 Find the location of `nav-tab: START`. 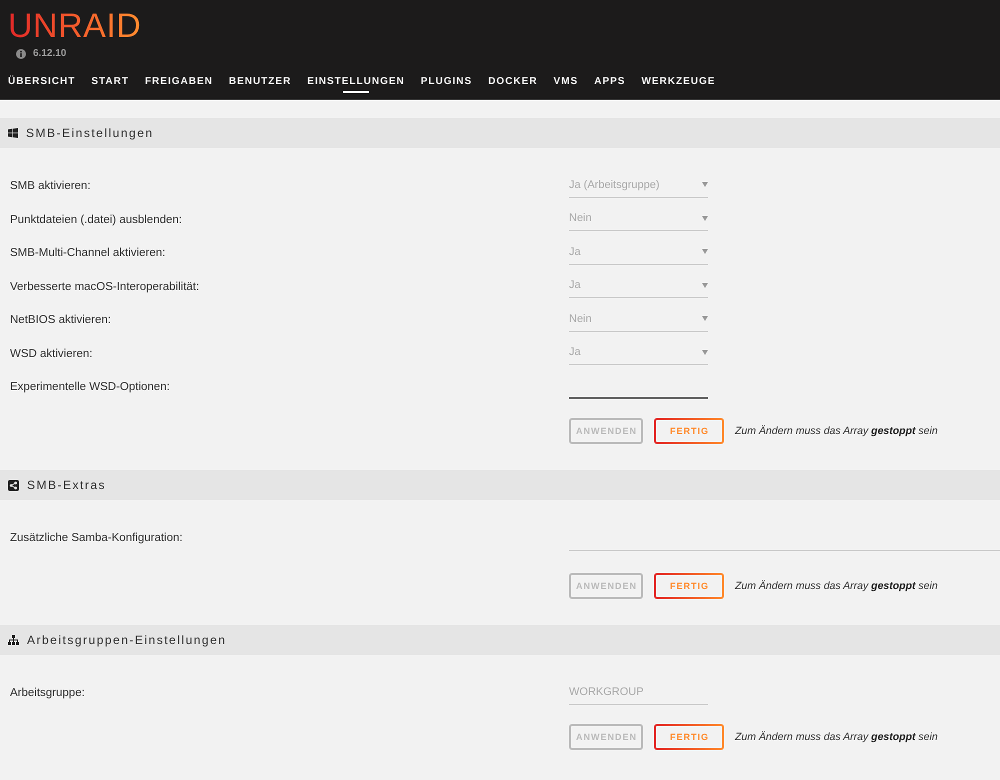

nav-tab: START is located at coordinates (110, 84).